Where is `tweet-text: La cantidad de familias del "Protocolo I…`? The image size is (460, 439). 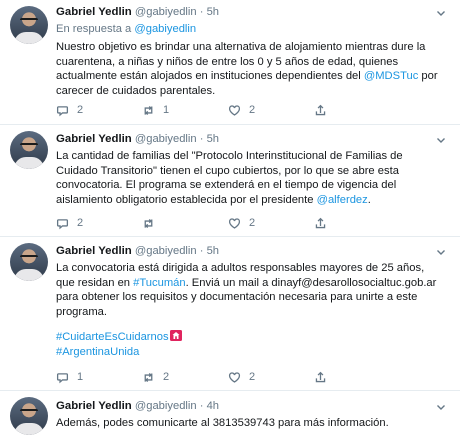
tweet-text: La cantidad de familias del "Protocolo I… is located at coordinates (229, 178).